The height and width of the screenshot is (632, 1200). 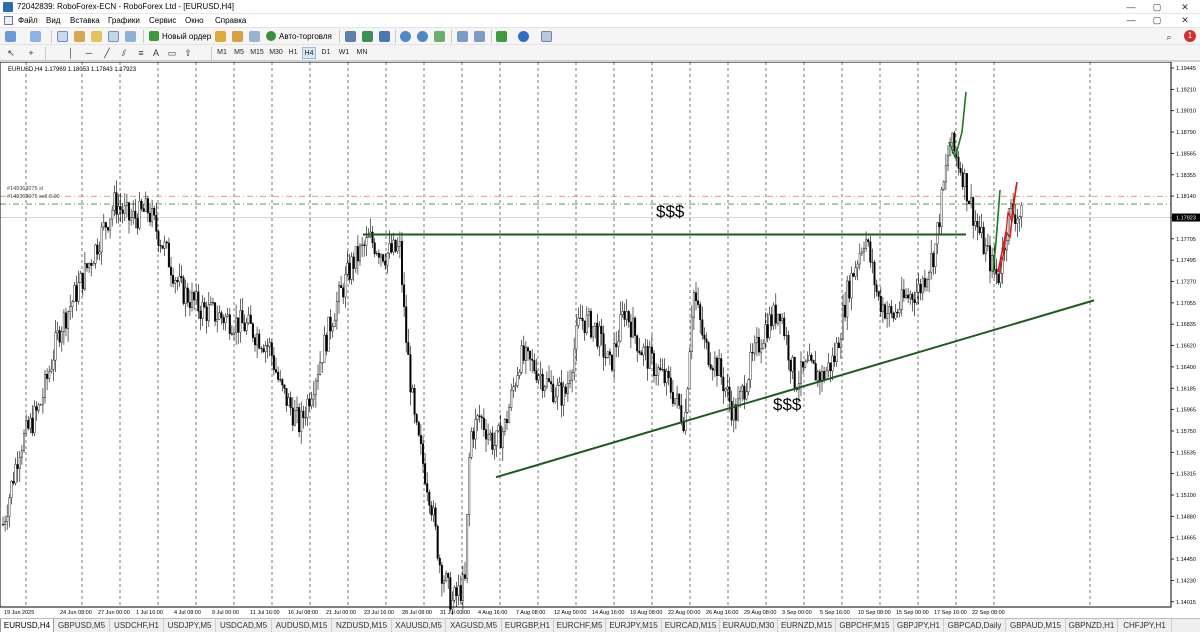 What do you see at coordinates (244, 625) in the screenshot?
I see `chart-tab: USDCAD,M5` at bounding box center [244, 625].